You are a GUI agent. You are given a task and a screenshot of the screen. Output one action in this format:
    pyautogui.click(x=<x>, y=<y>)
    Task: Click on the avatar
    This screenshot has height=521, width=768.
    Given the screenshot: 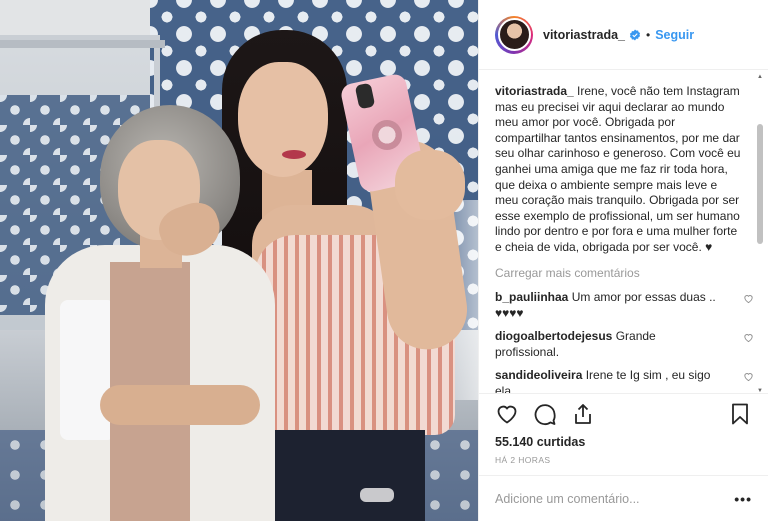 What is the action you would take?
    pyautogui.click(x=514, y=34)
    